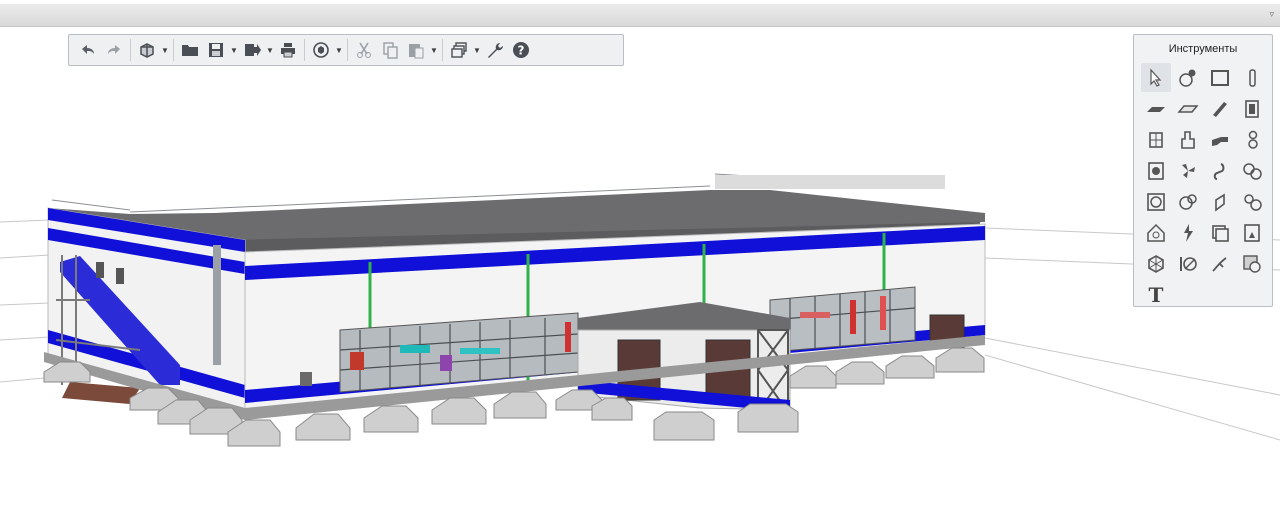 The image size is (1280, 513). Describe the element at coordinates (147, 50) in the screenshot. I see `view-3d-icon` at that location.